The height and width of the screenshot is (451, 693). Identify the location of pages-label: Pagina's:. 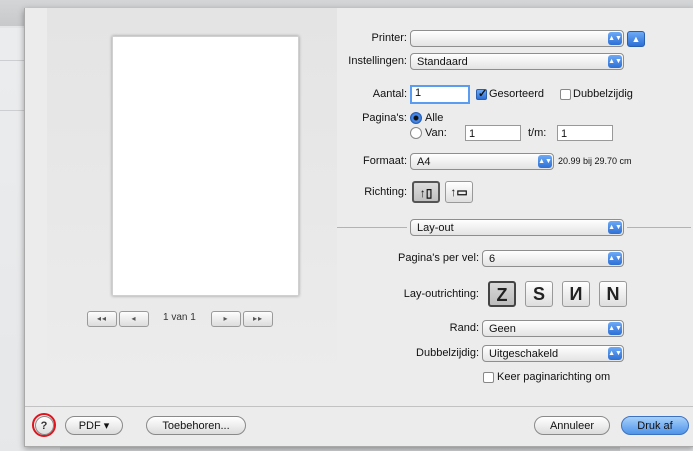
(384, 118).